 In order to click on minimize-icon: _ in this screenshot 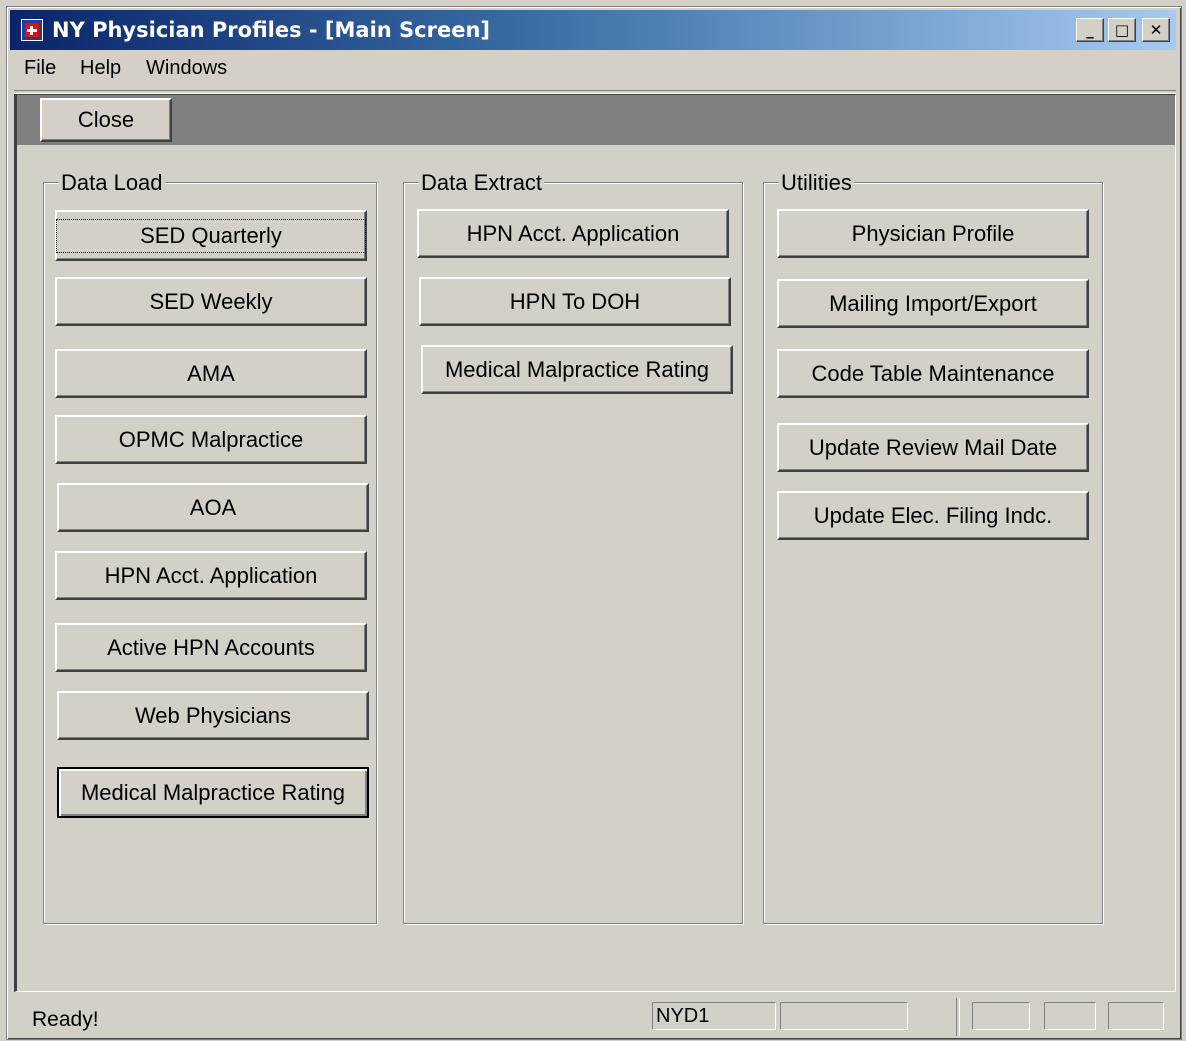, I will do `click(1090, 30)`.